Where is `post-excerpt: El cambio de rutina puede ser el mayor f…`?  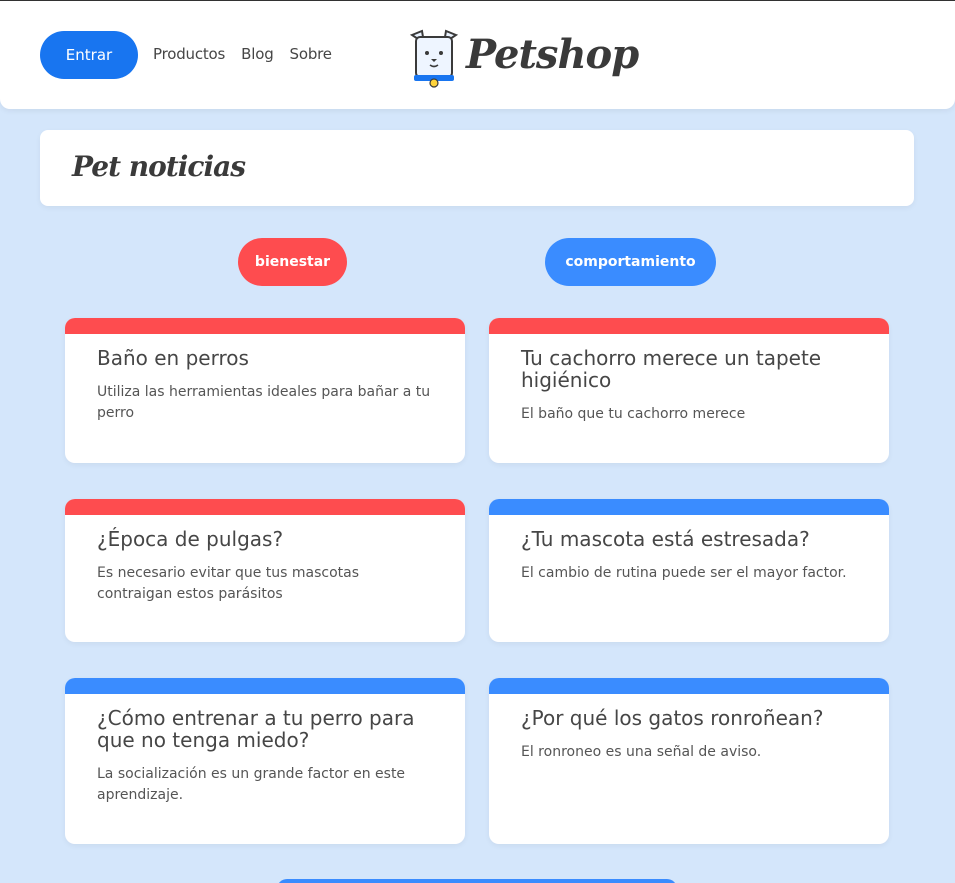
post-excerpt: El cambio de rutina puede ser el mayor f… is located at coordinates (684, 573).